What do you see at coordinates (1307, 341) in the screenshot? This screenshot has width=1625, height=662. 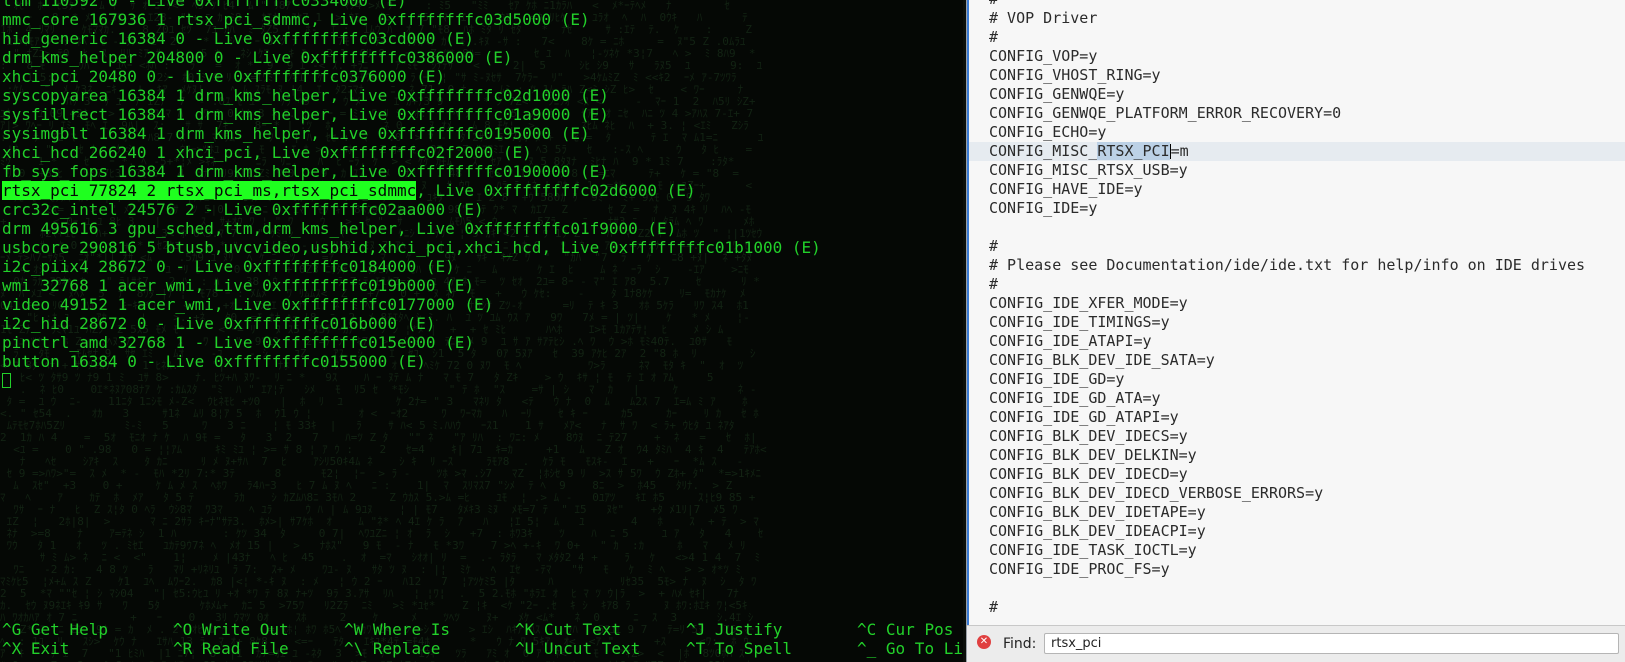 I see `config-line: CONFIG_IDE_ATAPI=y` at bounding box center [1307, 341].